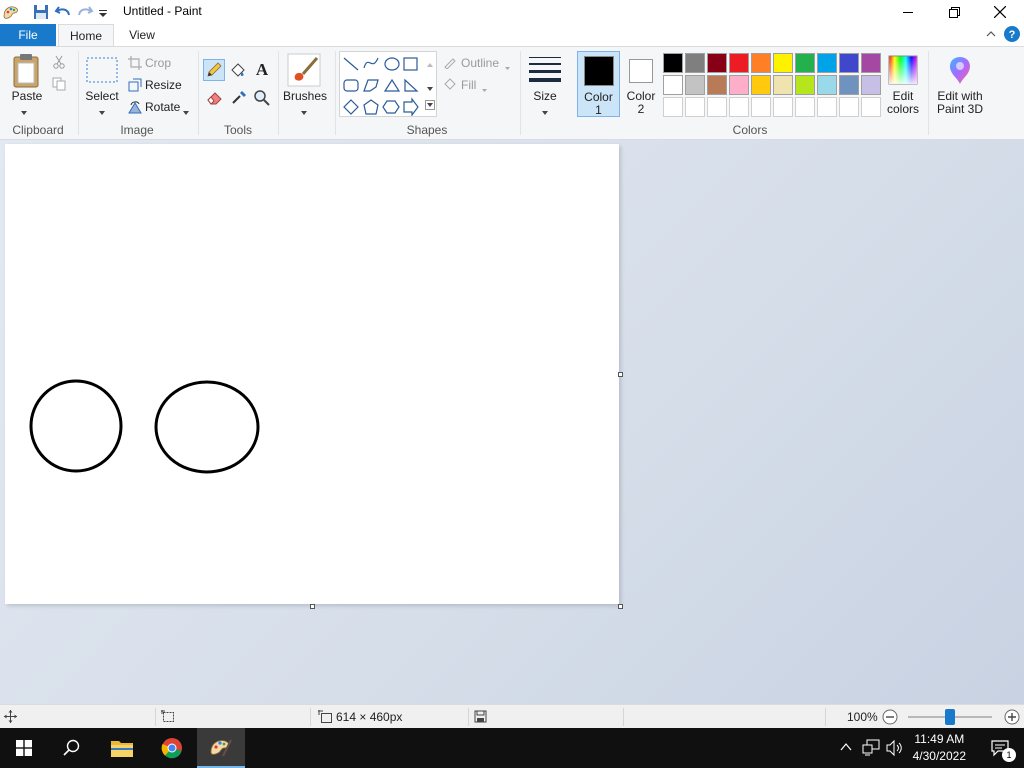 Image resolution: width=1024 pixels, height=768 pixels. I want to click on cut-icon, so click(59, 63).